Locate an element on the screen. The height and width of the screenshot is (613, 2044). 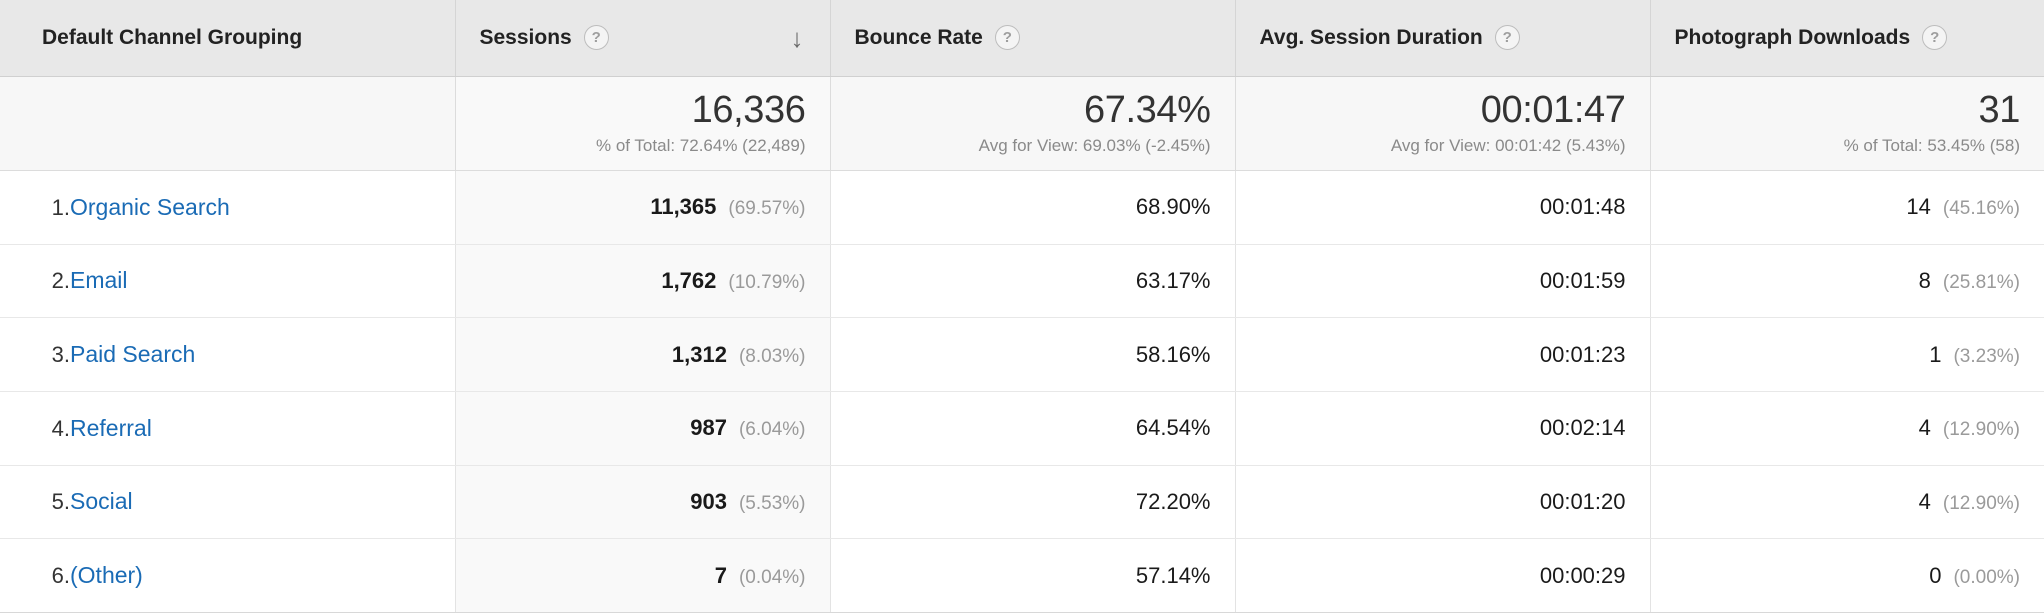
row-cell-sessions: 1,312 (8.03%) is located at coordinates (643, 354).